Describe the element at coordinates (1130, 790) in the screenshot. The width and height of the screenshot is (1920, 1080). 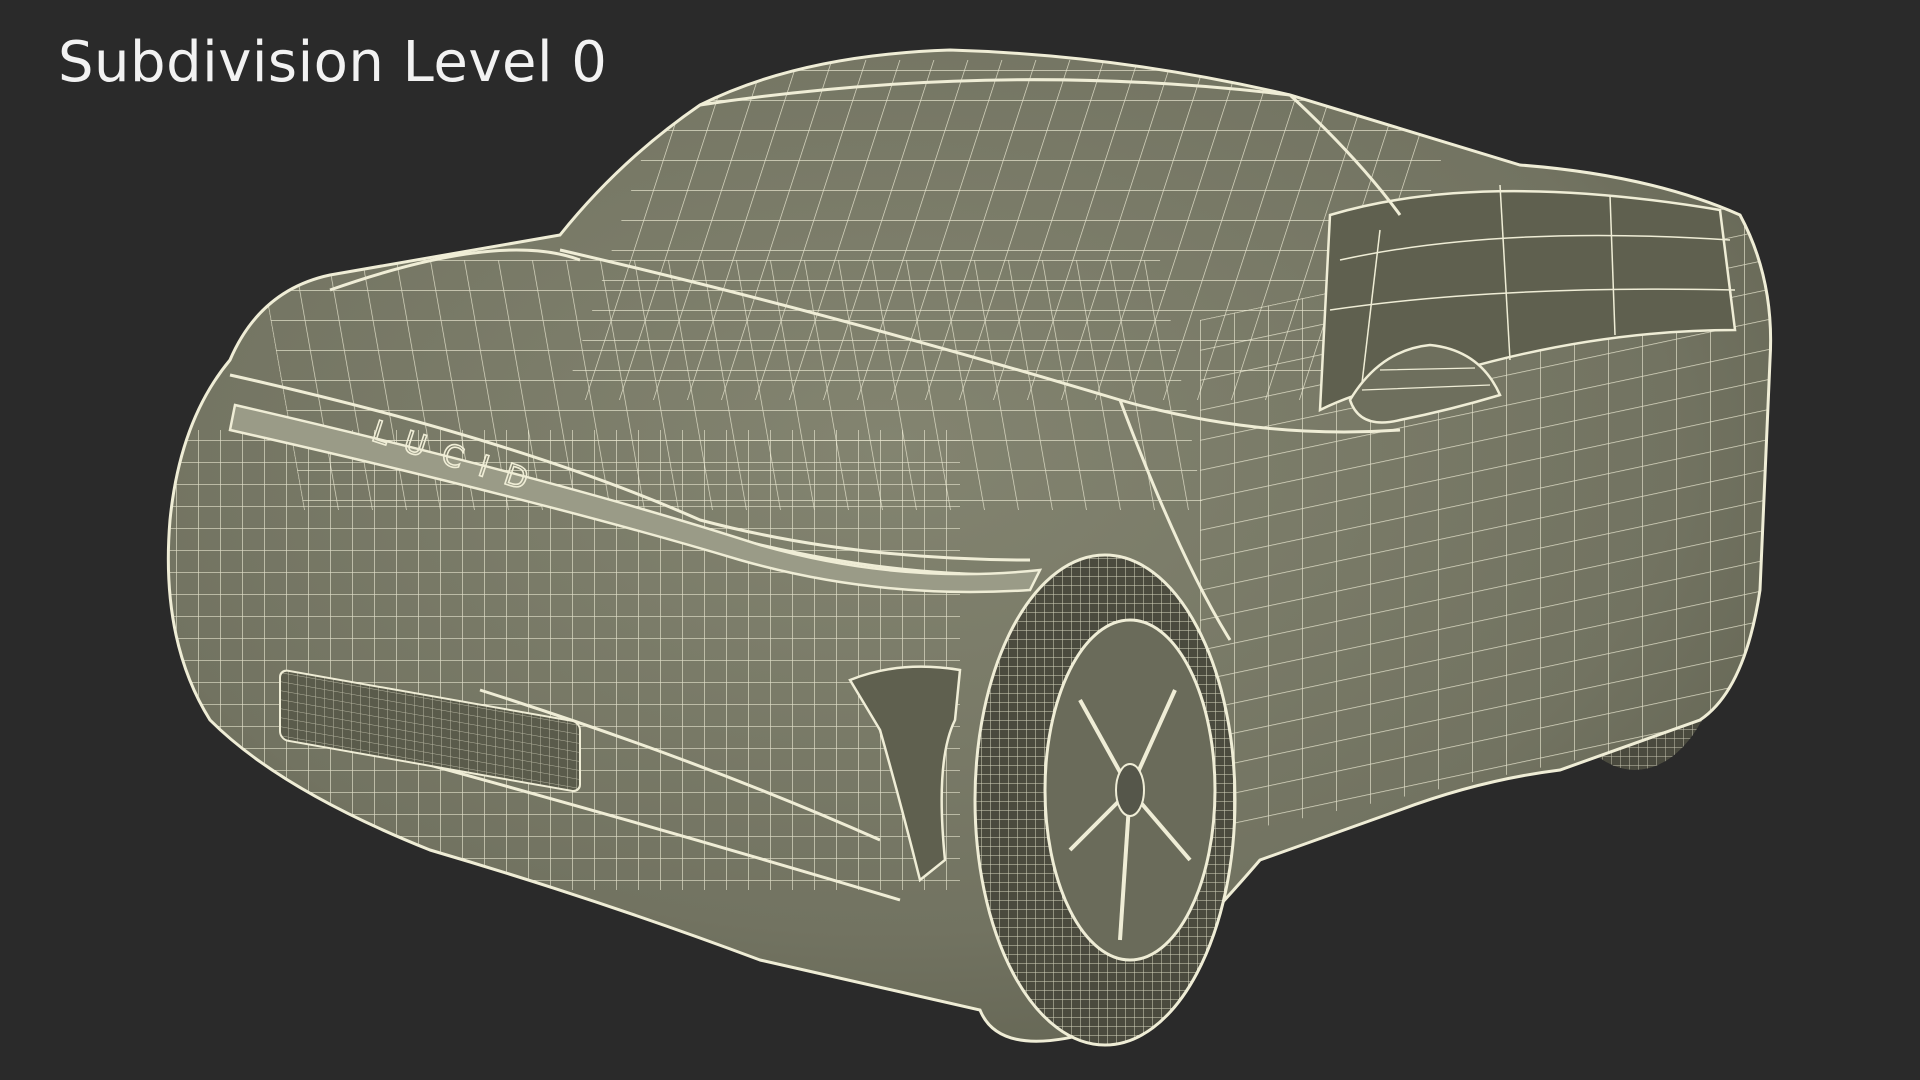
I see `wheel-hub` at that location.